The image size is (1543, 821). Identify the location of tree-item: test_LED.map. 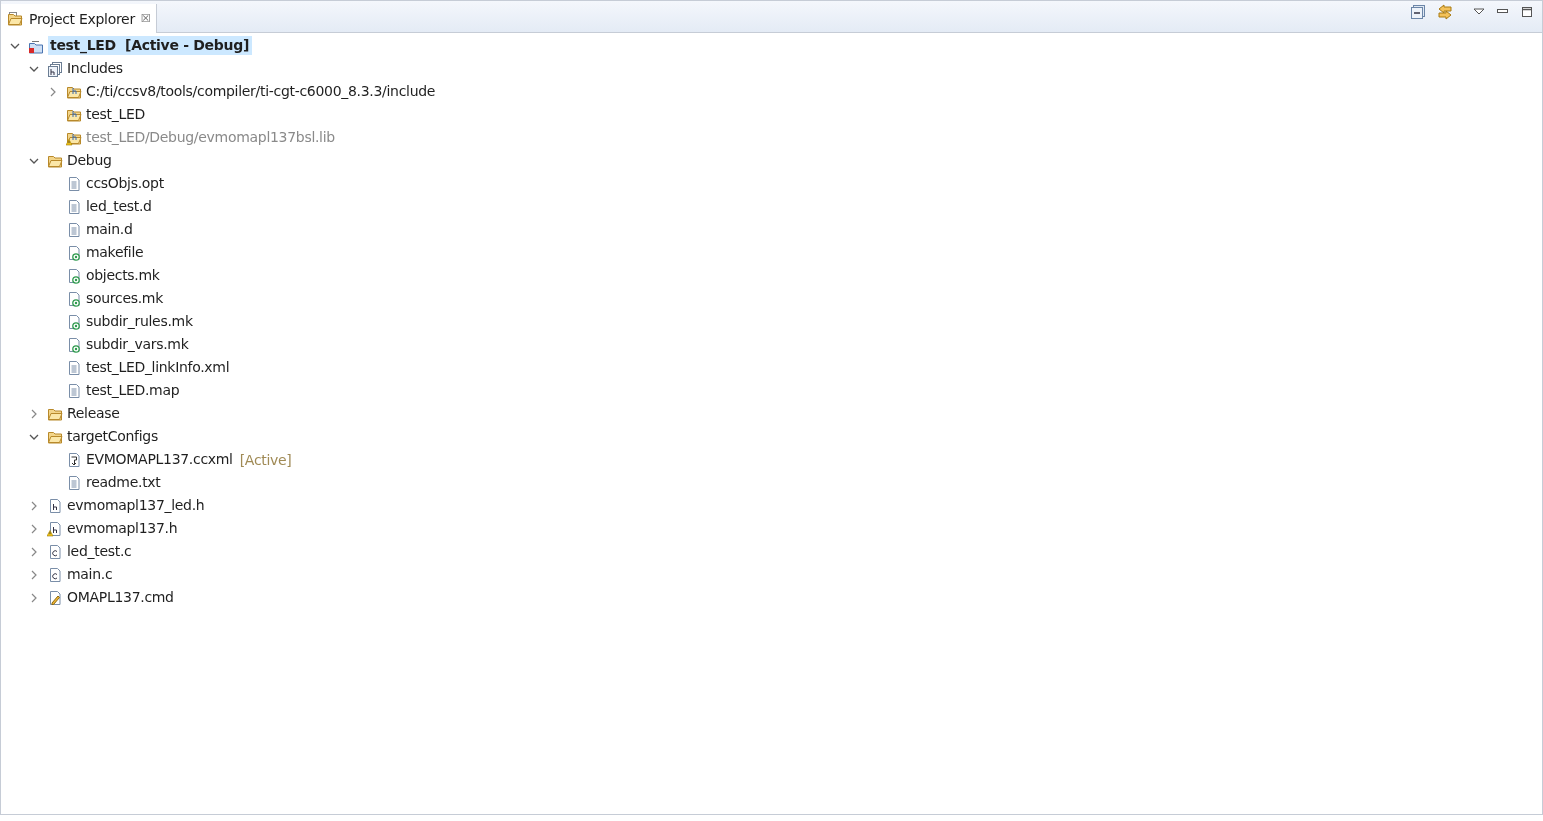
(134, 390).